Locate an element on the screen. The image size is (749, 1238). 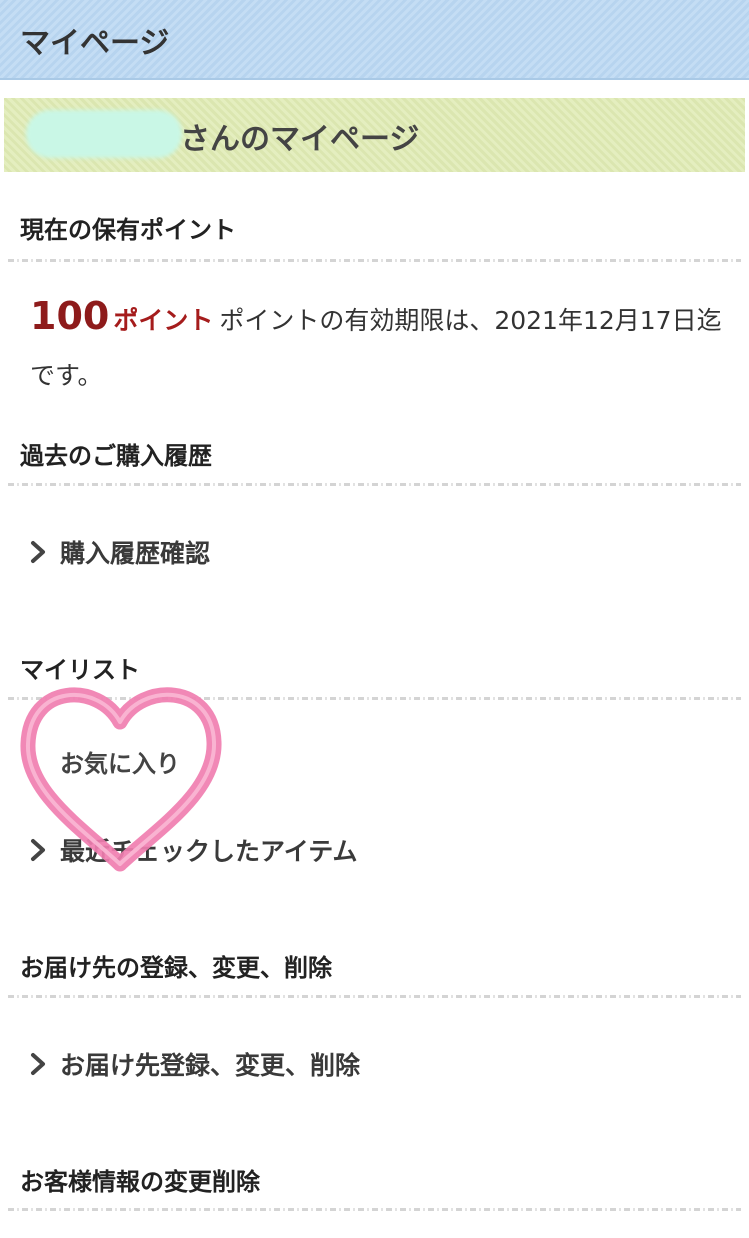
user-banner-suffix: さんのマイページ is located at coordinates (300, 139).